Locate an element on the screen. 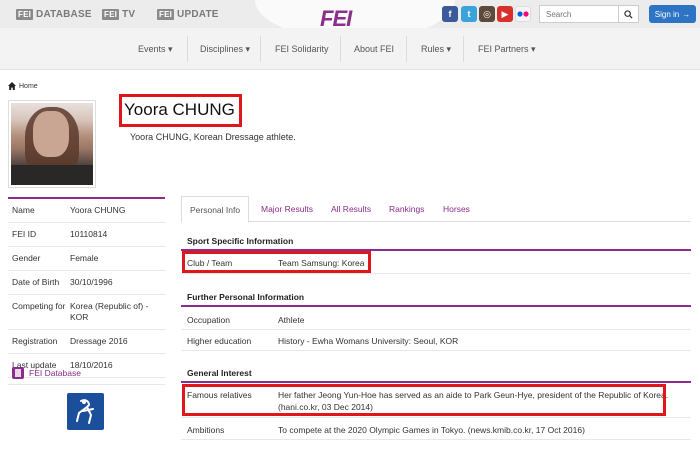 The image size is (700, 451). nav-disciplines: Disciplines ▾ is located at coordinates (225, 49).